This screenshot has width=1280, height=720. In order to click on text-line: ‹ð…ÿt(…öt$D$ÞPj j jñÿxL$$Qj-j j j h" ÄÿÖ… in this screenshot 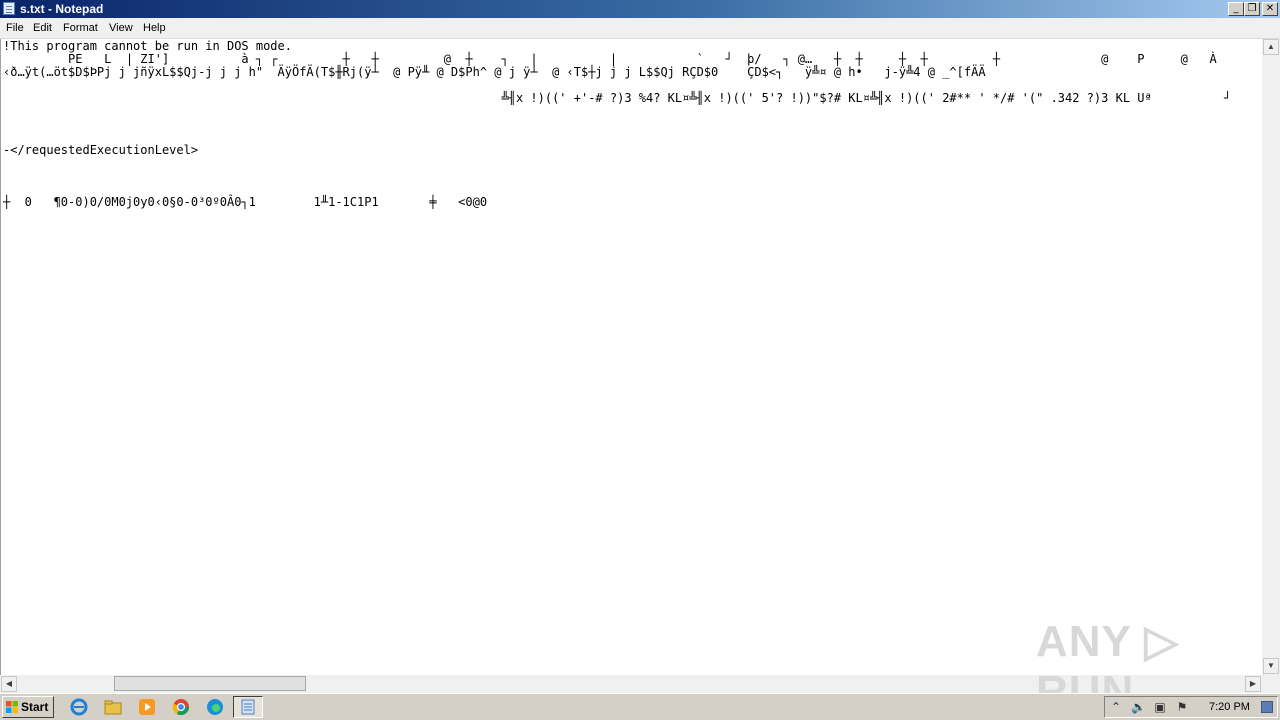, I will do `click(494, 72)`.